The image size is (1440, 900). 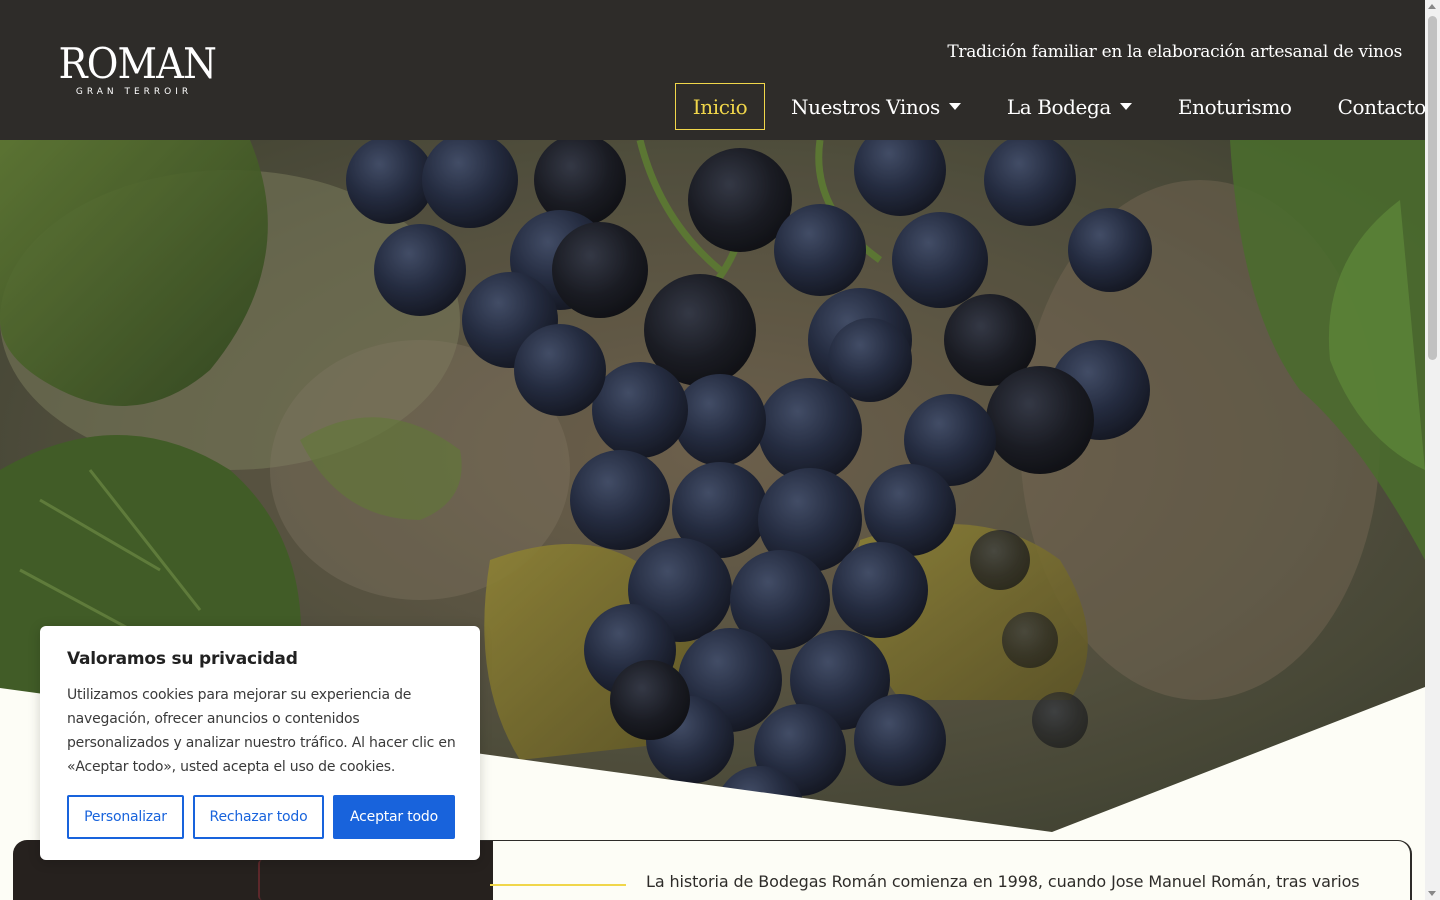 What do you see at coordinates (558, 885) in the screenshot?
I see `accent-divider` at bounding box center [558, 885].